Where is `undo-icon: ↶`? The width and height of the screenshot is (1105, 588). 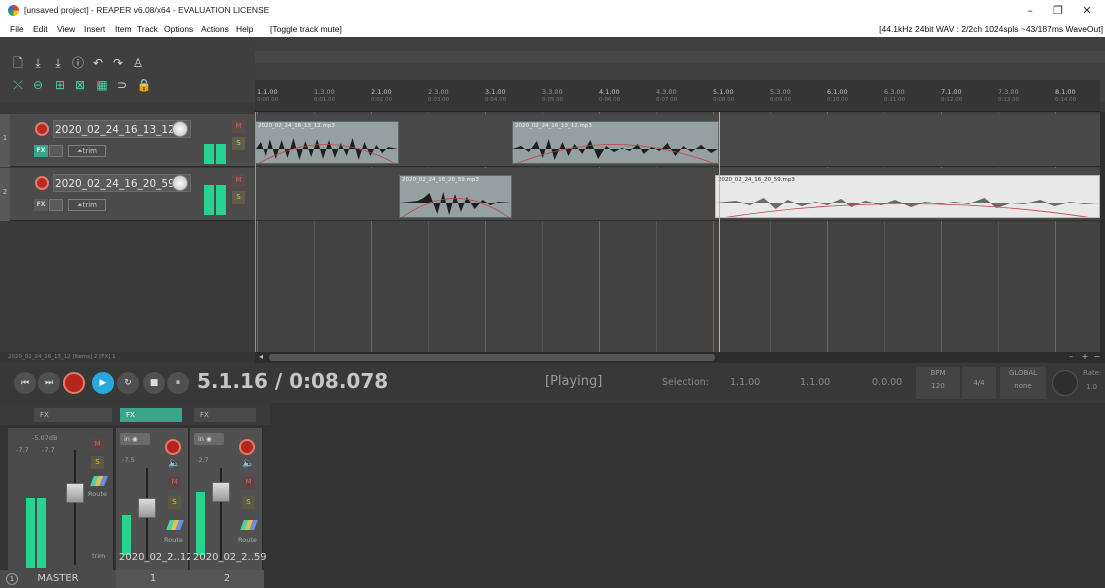 undo-icon: ↶ is located at coordinates (98, 63).